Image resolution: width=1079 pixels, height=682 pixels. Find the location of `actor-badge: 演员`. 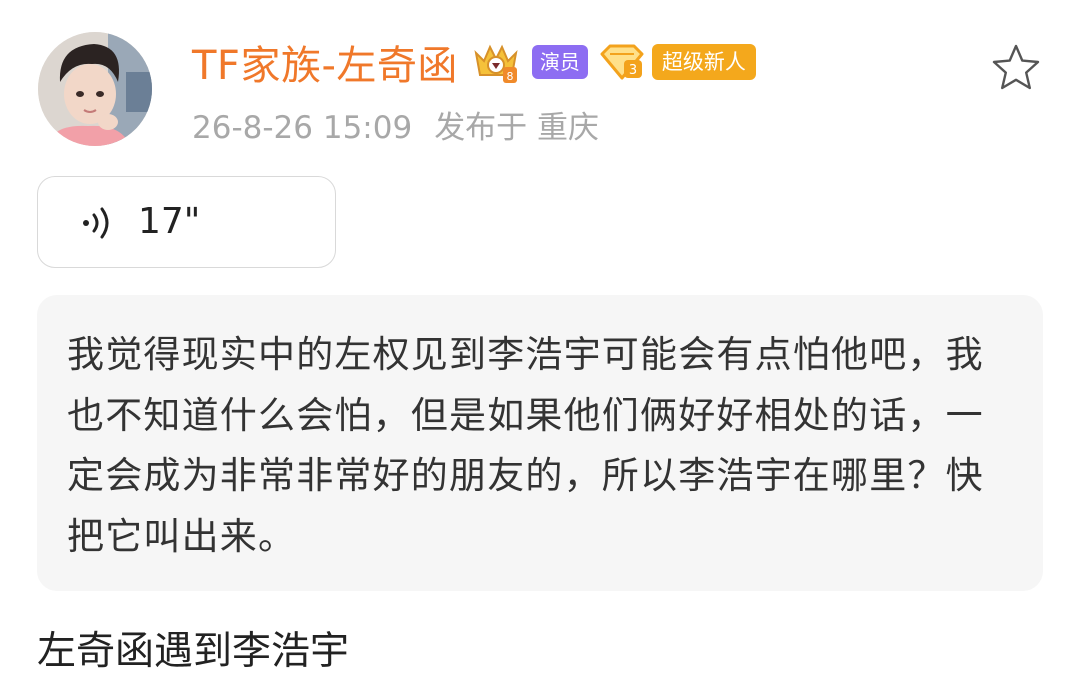

actor-badge: 演员 is located at coordinates (559, 62).